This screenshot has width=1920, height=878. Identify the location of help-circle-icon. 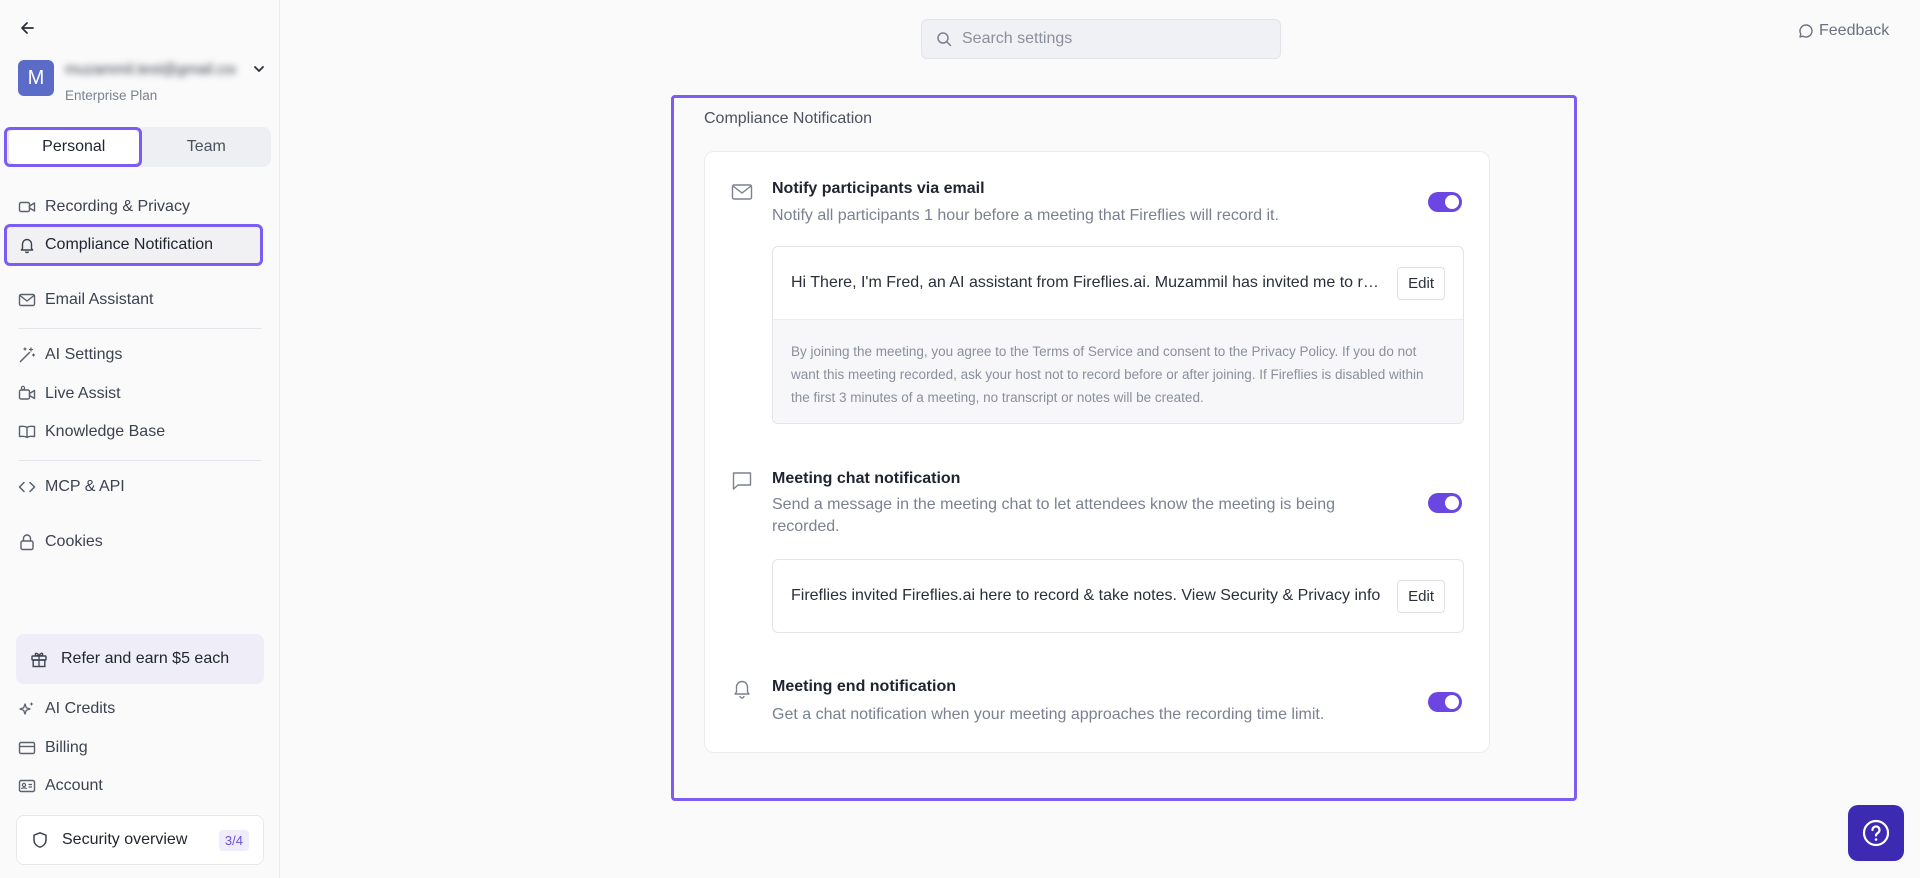
(1876, 833).